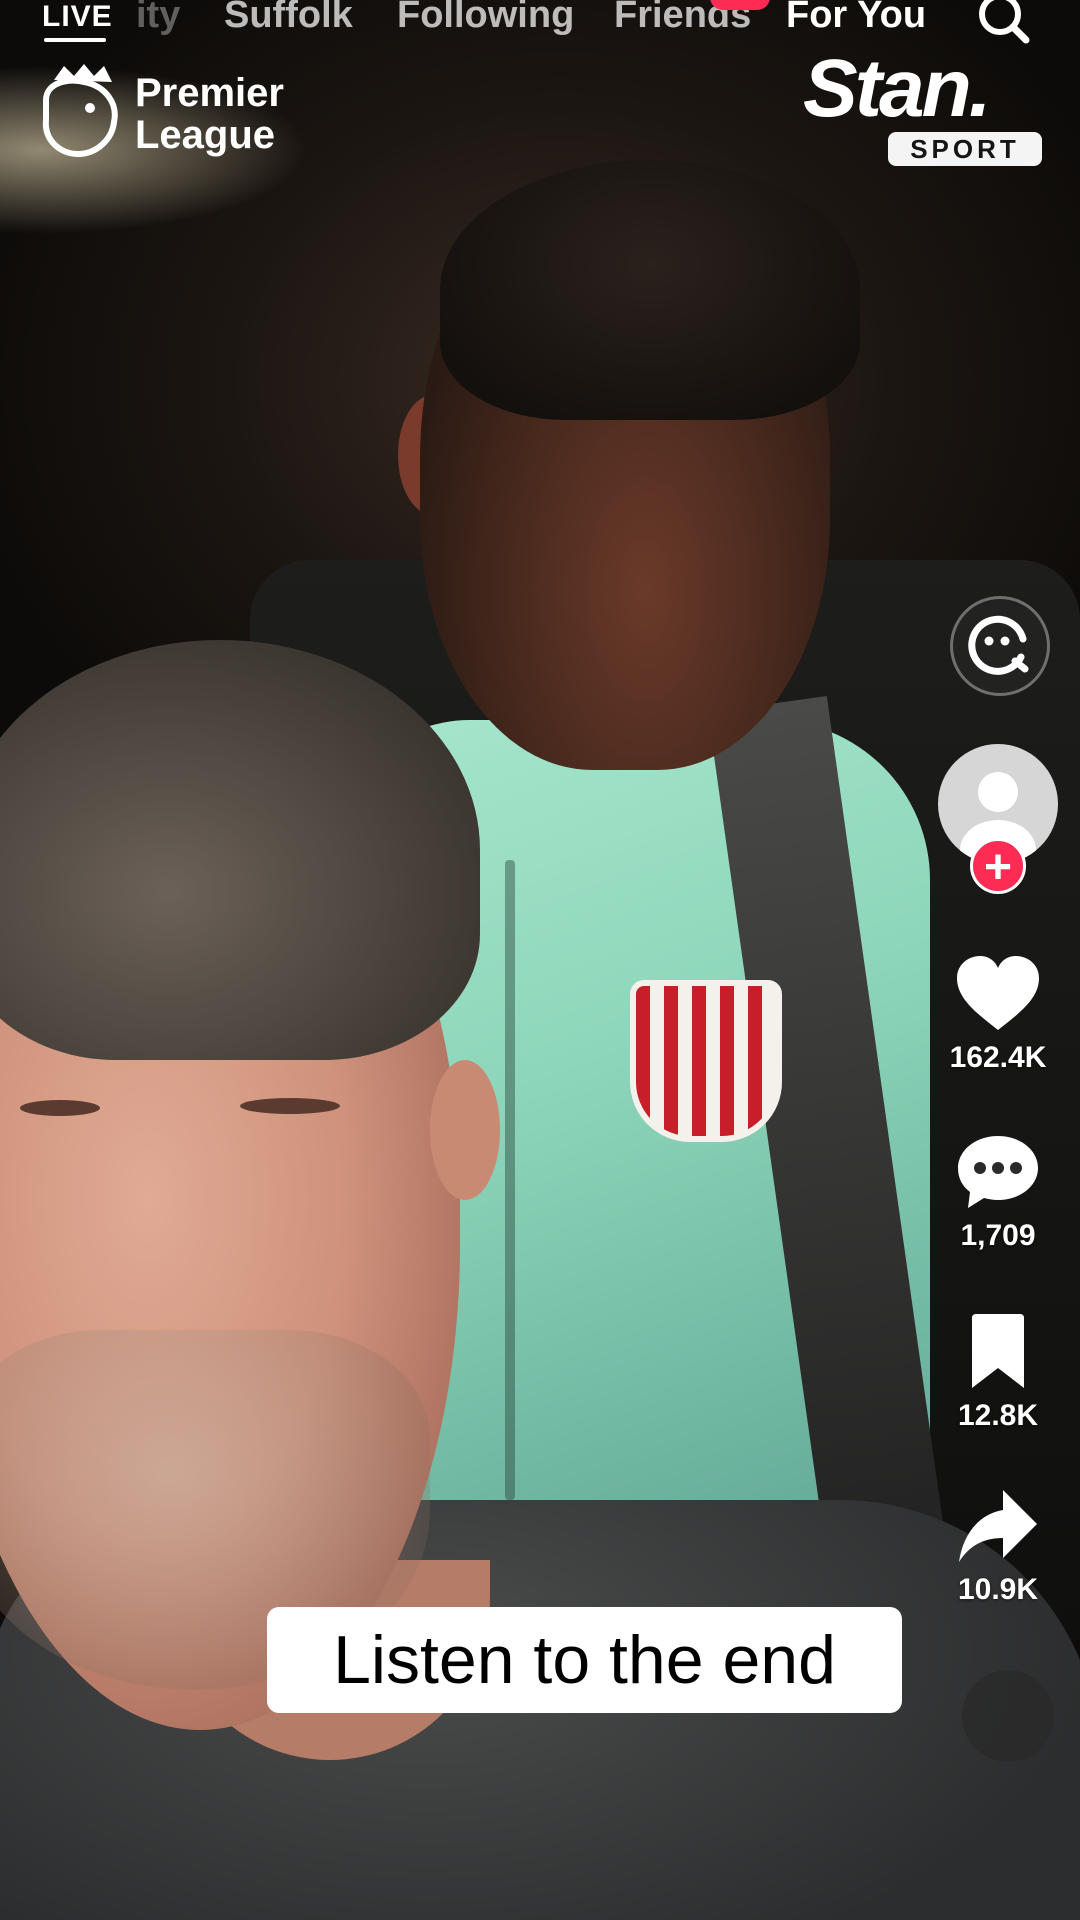 The width and height of the screenshot is (1080, 1920). Describe the element at coordinates (998, 1351) in the screenshot. I see `bookmark-icon` at that location.